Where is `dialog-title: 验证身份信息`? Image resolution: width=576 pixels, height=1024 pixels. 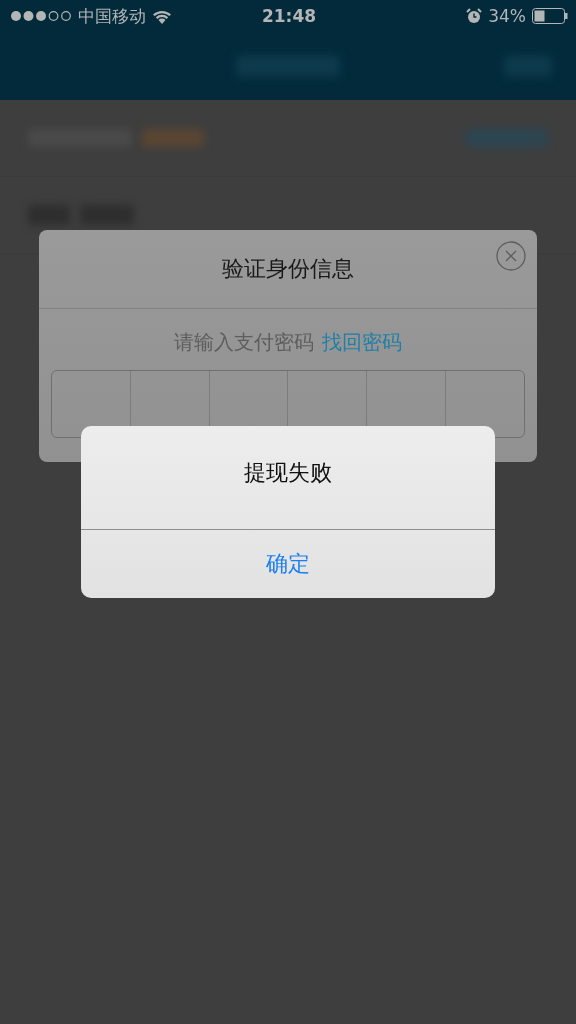
dialog-title: 验证身份信息 is located at coordinates (288, 269).